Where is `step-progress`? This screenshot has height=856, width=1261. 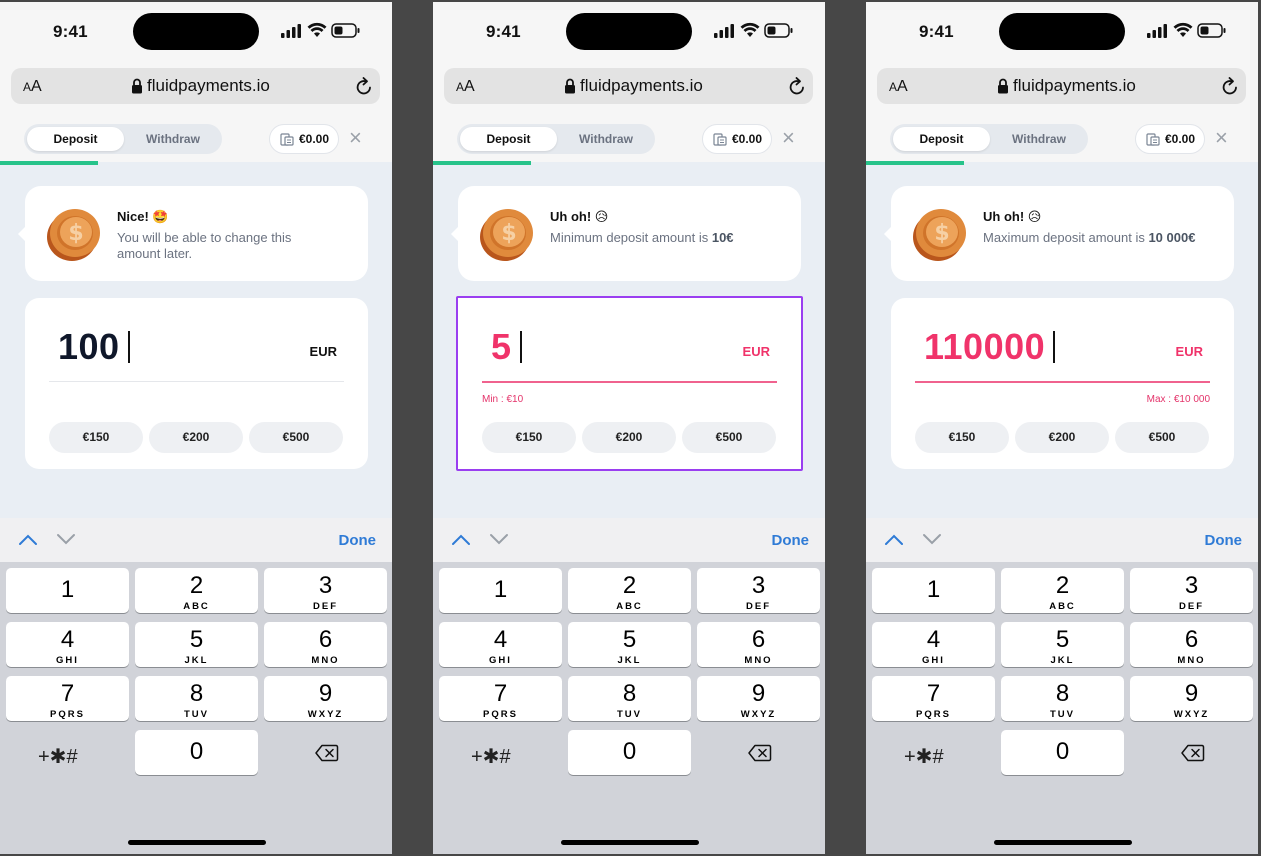
step-progress is located at coordinates (49, 163).